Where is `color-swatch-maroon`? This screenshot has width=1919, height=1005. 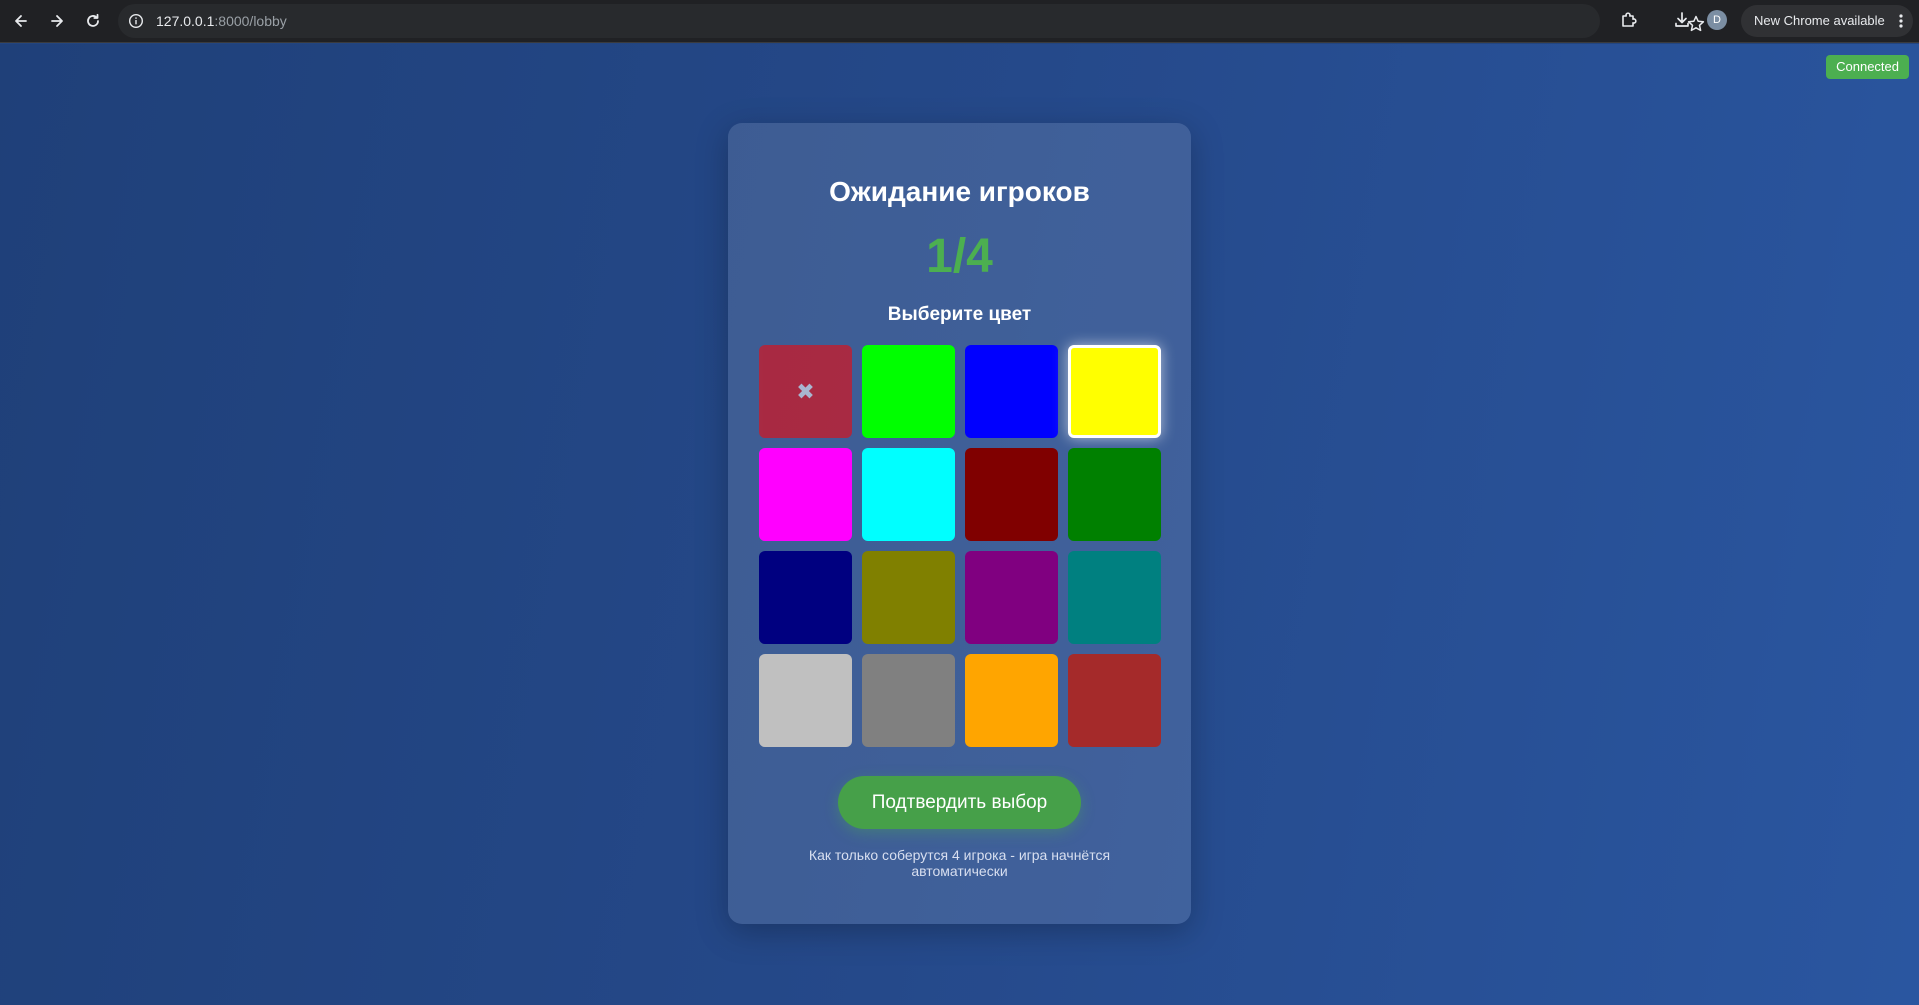 color-swatch-maroon is located at coordinates (1011, 494).